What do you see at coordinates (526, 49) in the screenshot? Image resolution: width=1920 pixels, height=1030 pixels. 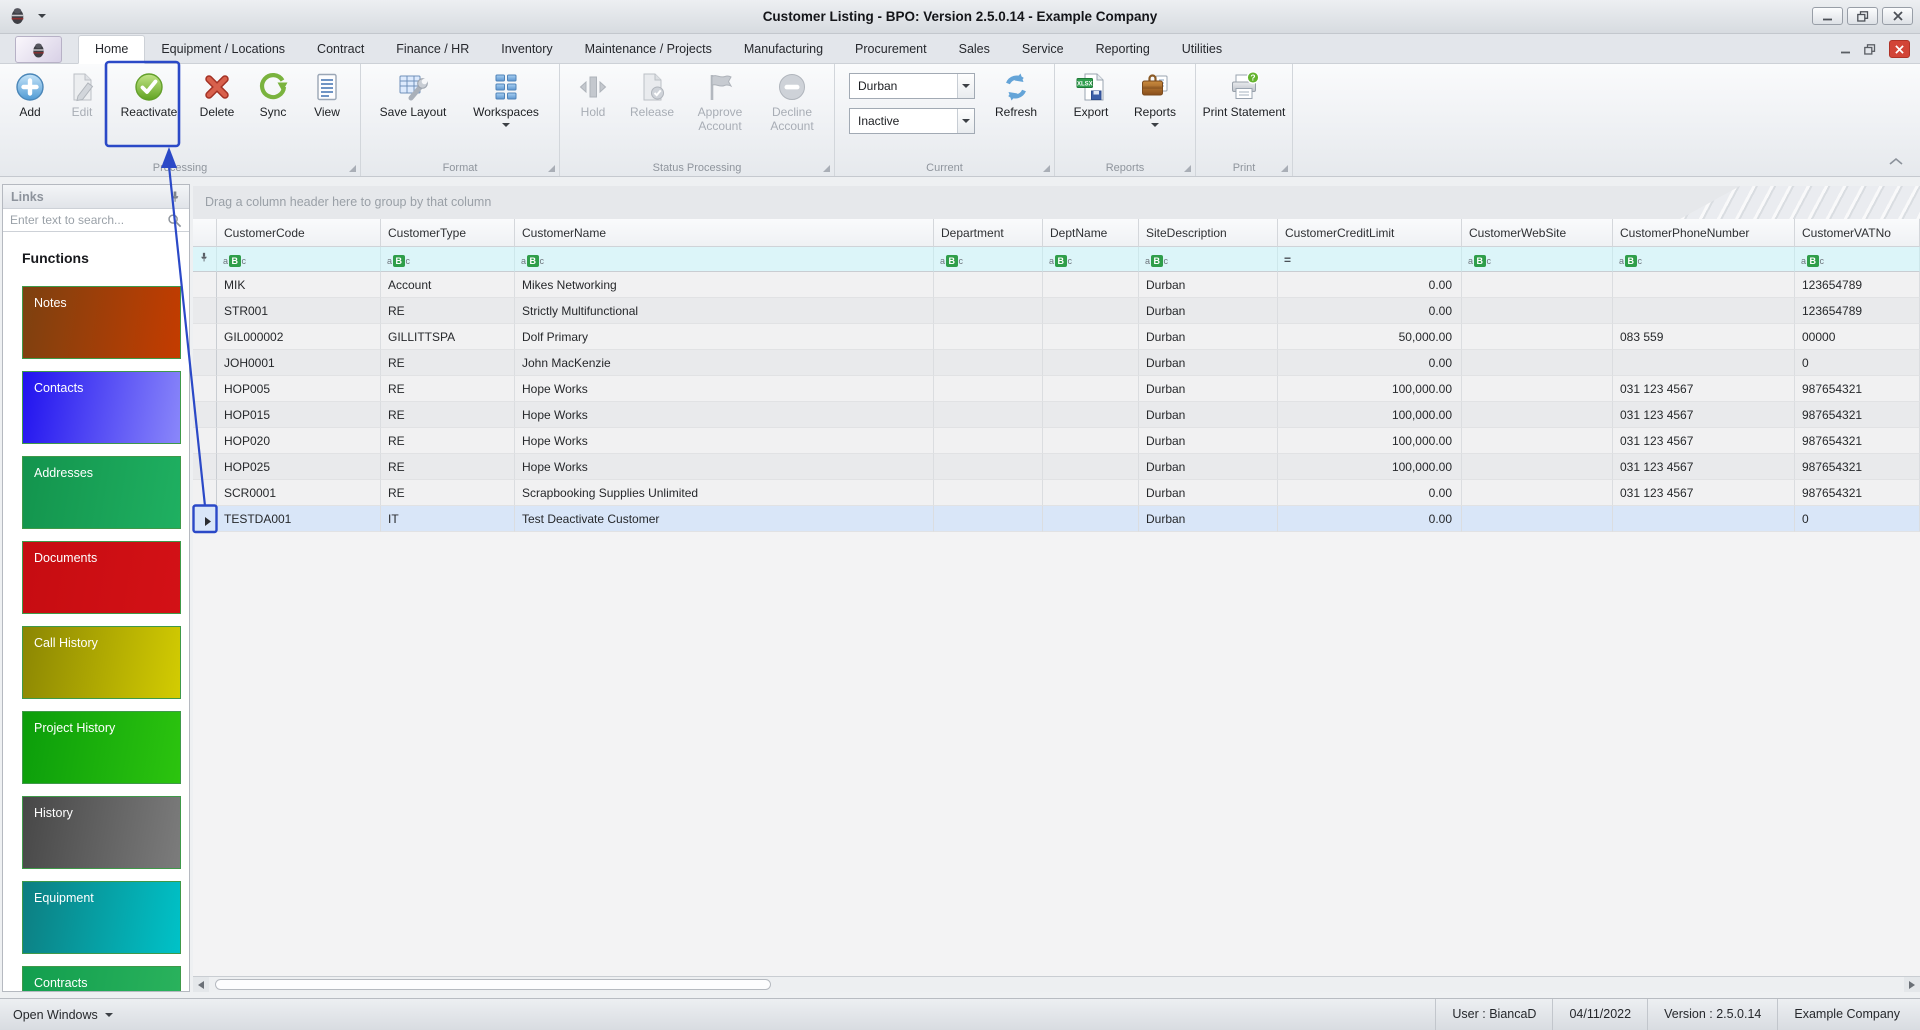 I see `tab-inventory: Inventory` at bounding box center [526, 49].